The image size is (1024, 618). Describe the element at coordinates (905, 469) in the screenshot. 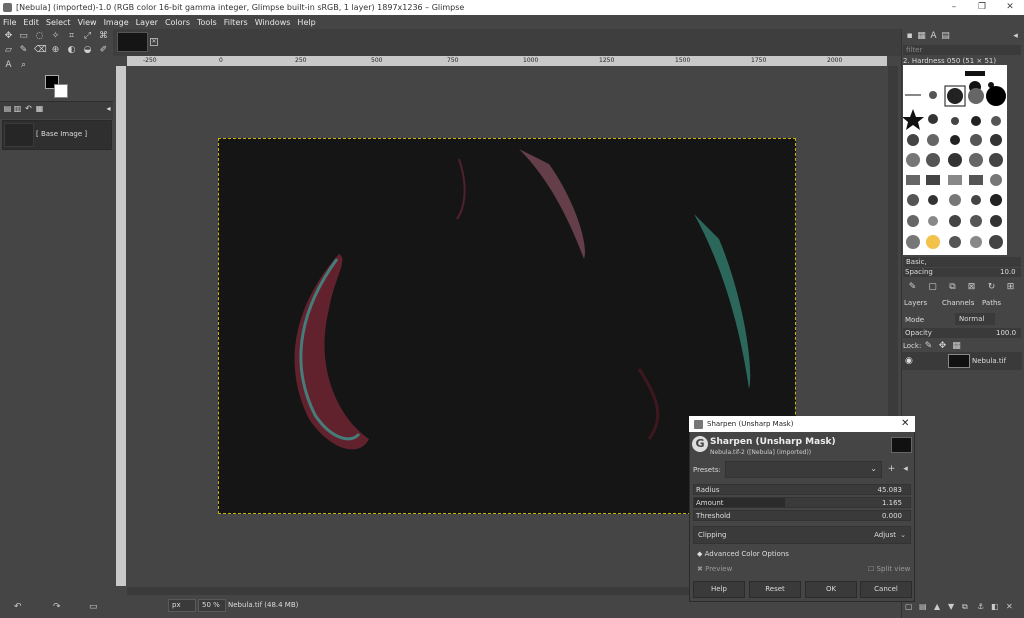

I see `preset-menu-icon: ◂` at that location.